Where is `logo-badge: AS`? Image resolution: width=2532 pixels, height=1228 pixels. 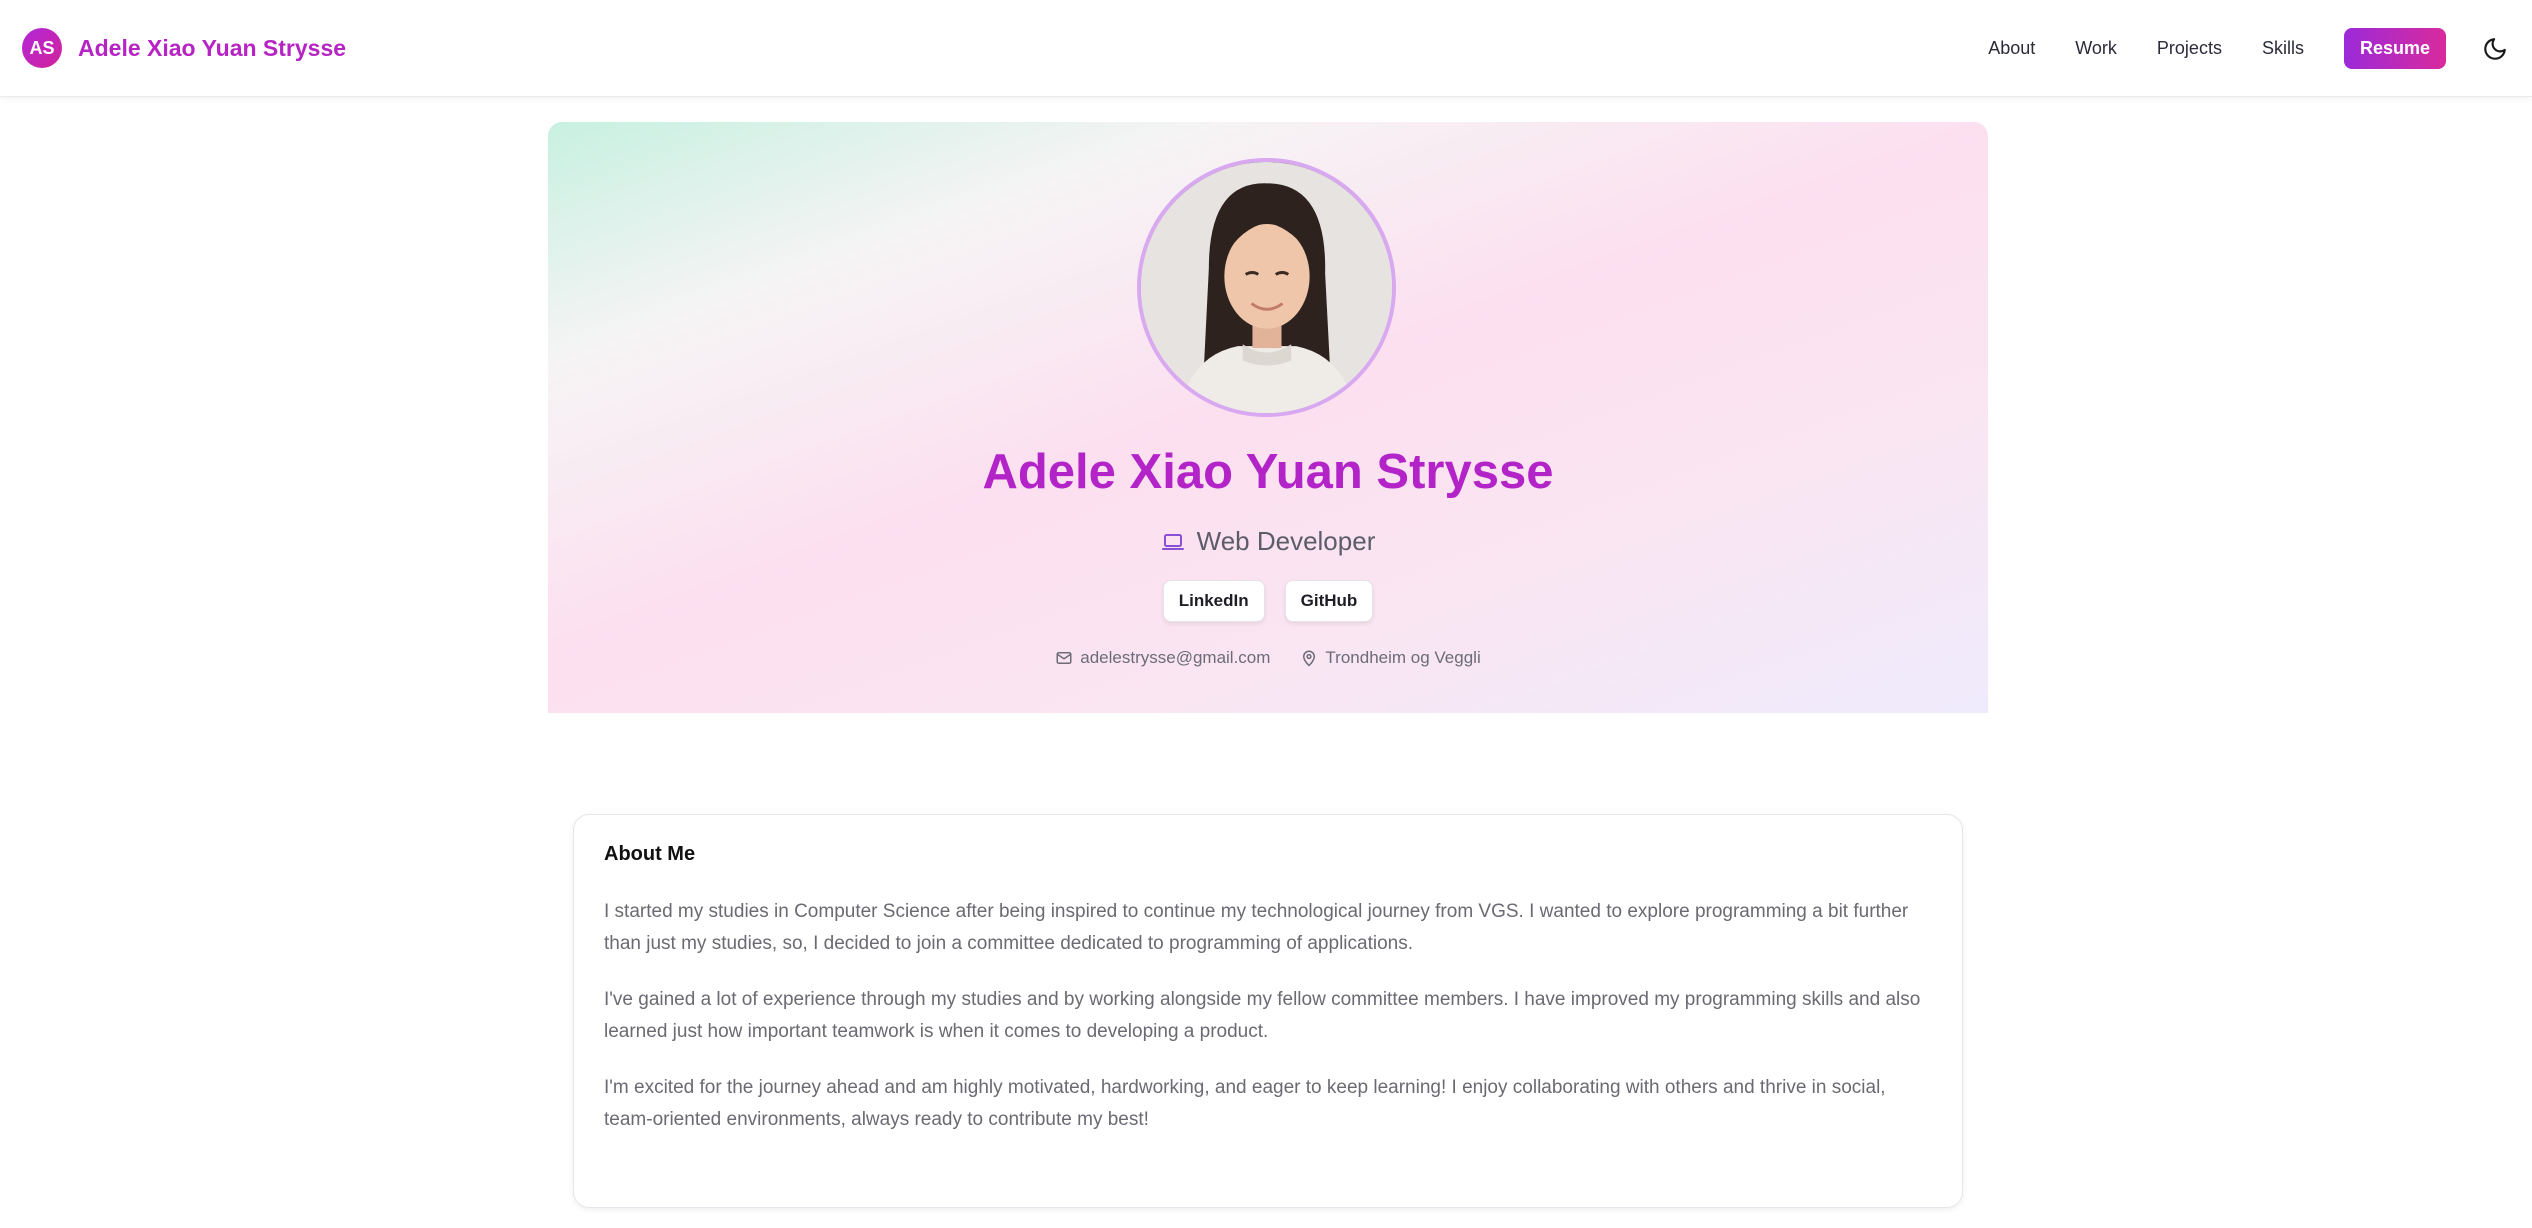
logo-badge: AS is located at coordinates (42, 48).